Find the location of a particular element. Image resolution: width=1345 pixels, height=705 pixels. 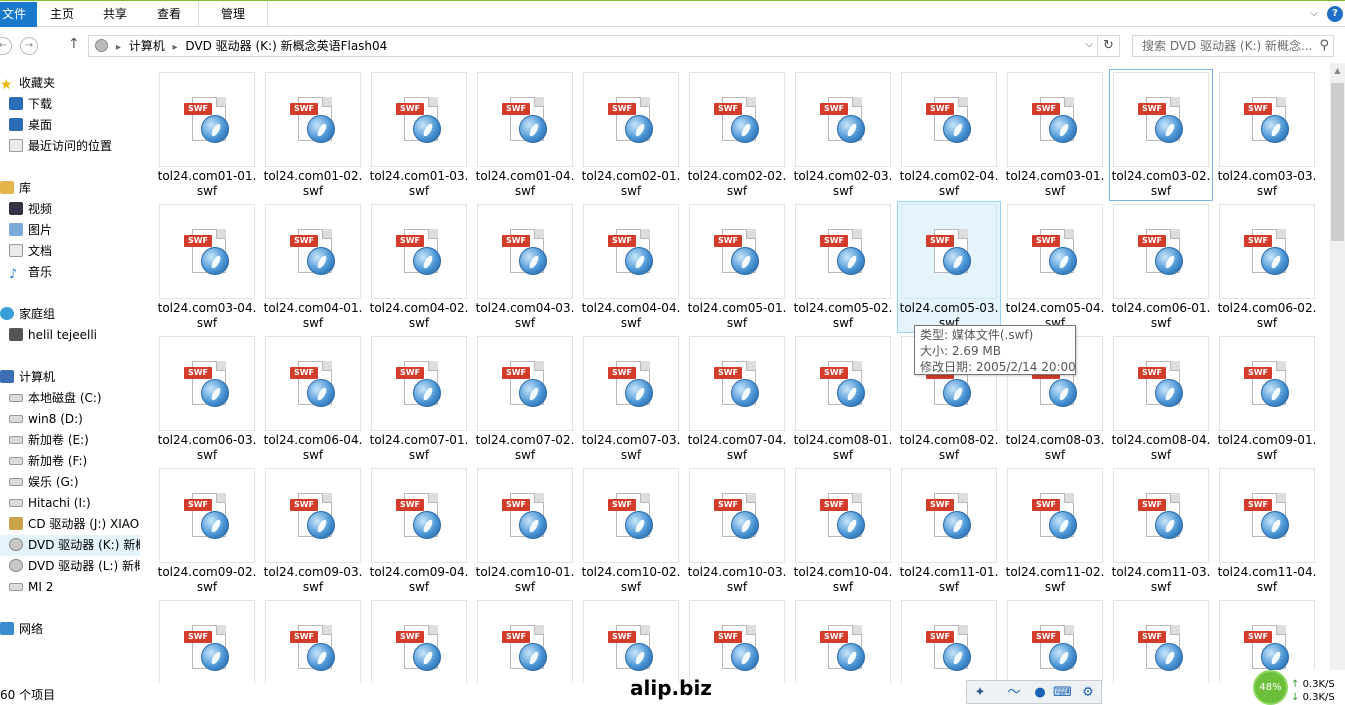

search-icon: ⚲ is located at coordinates (1324, 46).